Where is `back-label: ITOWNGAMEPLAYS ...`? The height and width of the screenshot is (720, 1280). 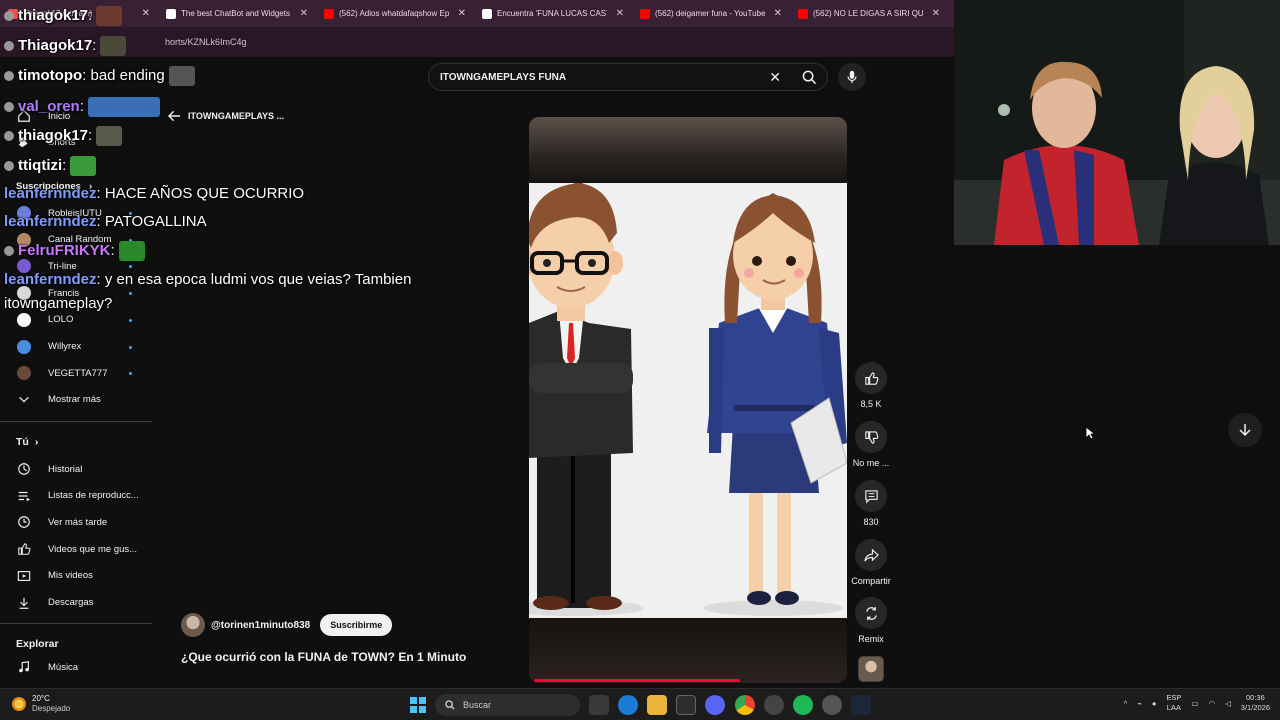 back-label: ITOWNGAMEPLAYS ... is located at coordinates (236, 116).